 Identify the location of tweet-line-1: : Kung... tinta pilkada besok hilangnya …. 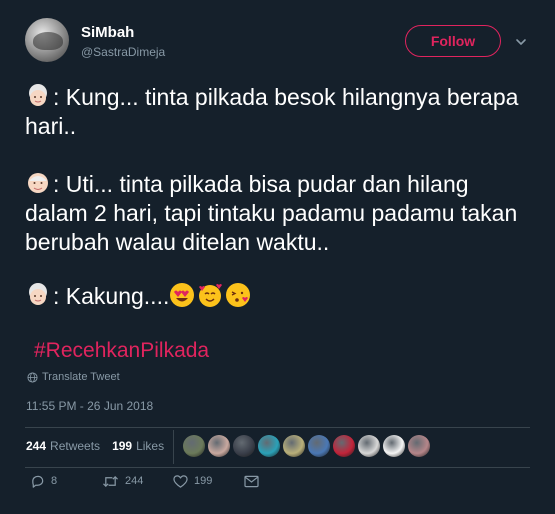
(272, 111).